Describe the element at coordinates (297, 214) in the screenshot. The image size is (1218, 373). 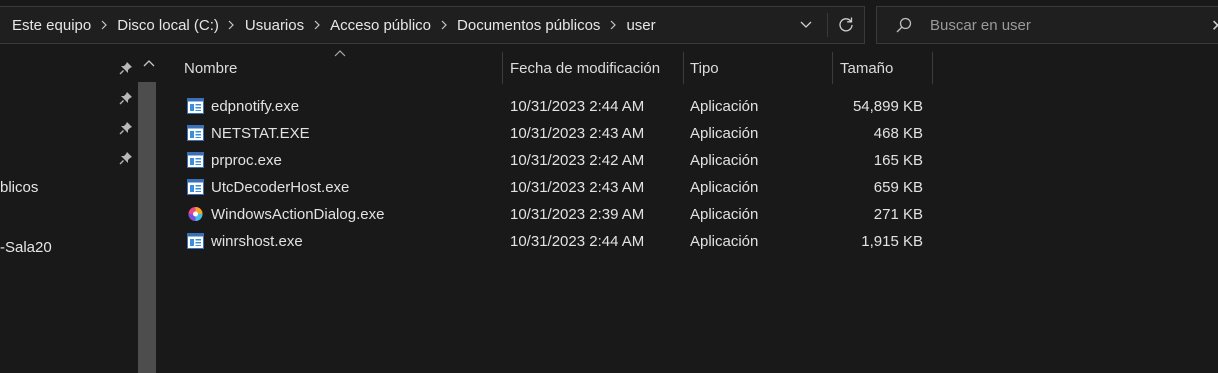
I see `file-name: WindowsActionDialog.exe` at that location.